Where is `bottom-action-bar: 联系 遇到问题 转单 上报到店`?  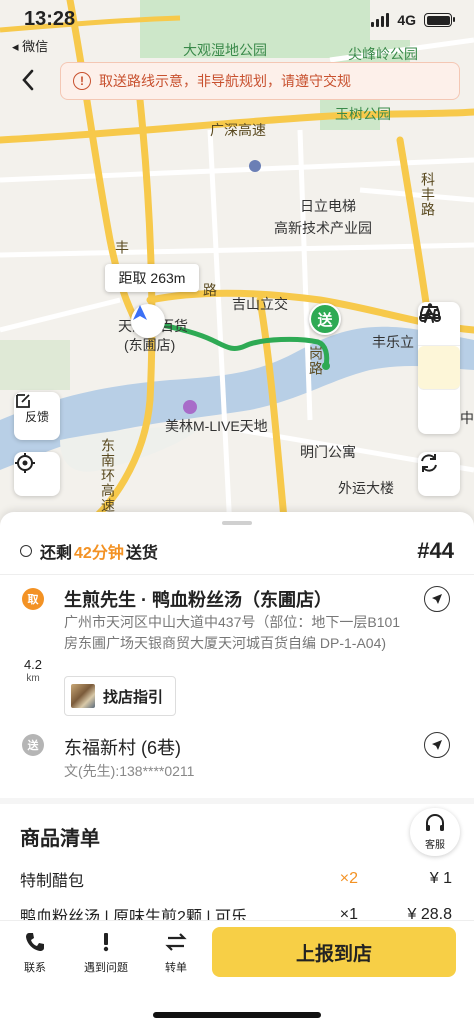
bottom-action-bar: 联系 遇到问题 转单 上报到店 is located at coordinates (237, 972).